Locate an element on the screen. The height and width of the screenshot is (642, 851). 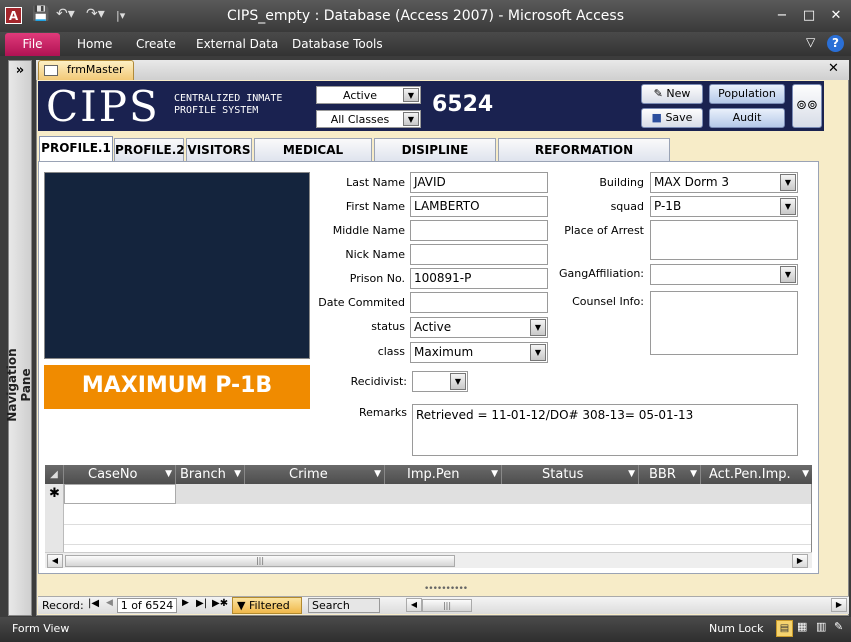
recidivist-select: ▼ is located at coordinates (440, 381).